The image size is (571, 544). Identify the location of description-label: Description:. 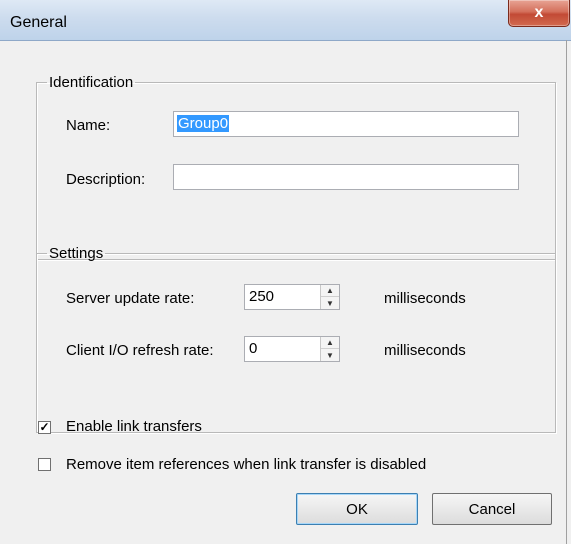
(106, 179).